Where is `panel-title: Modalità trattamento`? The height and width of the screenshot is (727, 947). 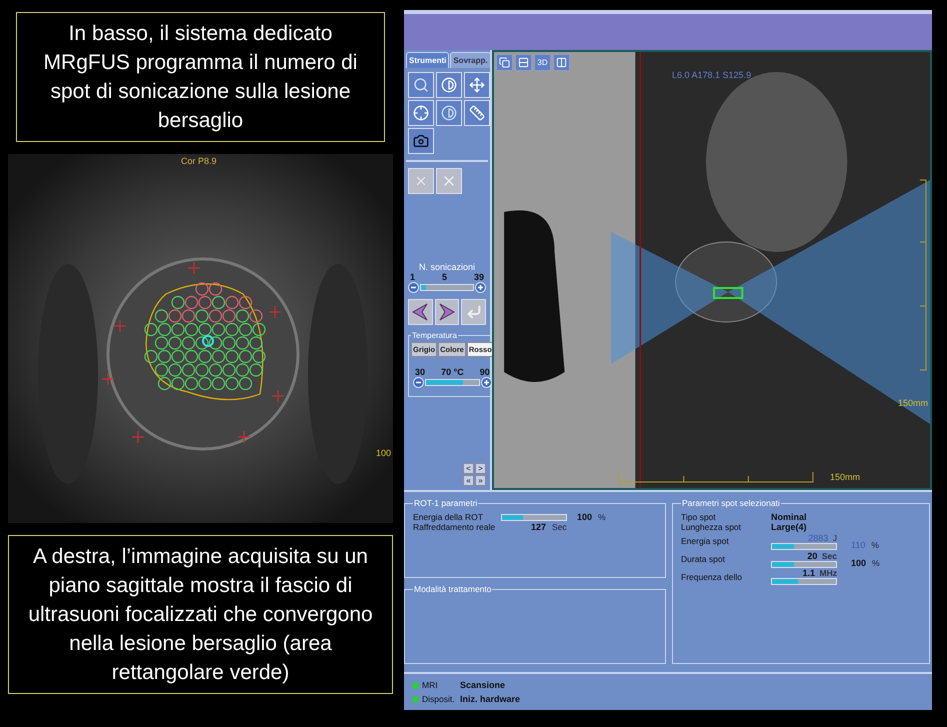 panel-title: Modalità trattamento is located at coordinates (452, 589).